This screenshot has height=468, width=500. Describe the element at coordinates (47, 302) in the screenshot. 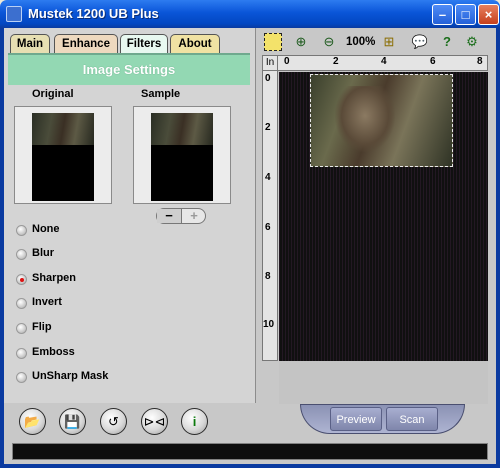

I see `filter-label: Invert` at that location.